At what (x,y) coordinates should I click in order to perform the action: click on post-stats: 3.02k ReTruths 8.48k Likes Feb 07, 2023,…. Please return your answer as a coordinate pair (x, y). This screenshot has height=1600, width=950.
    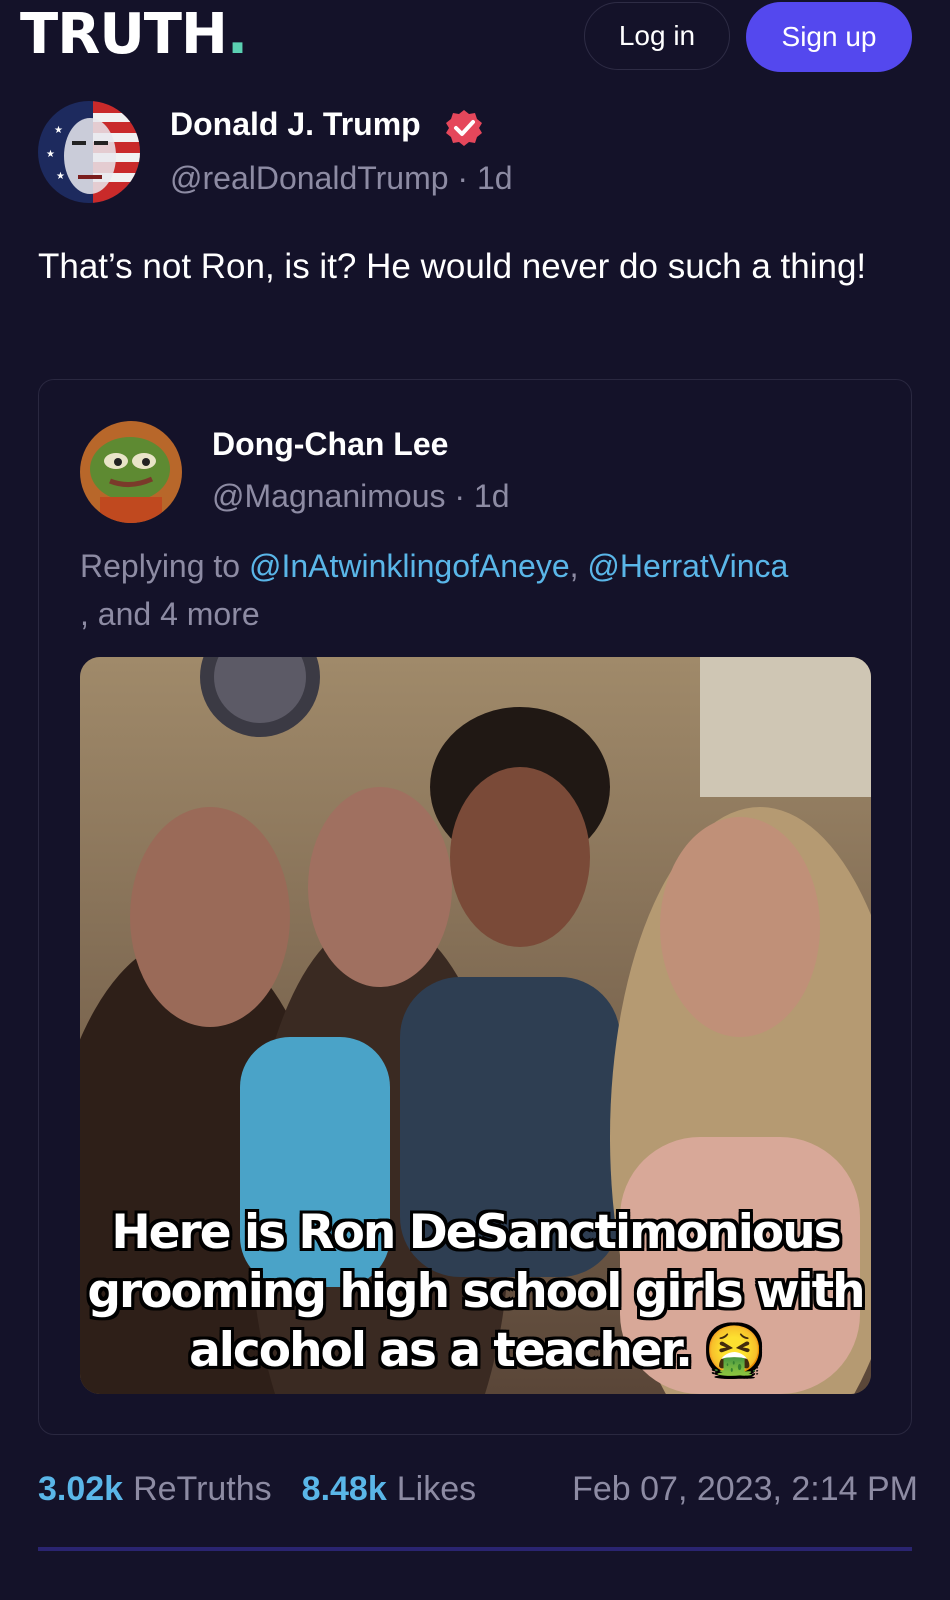
    Looking at the image, I should click on (478, 1492).